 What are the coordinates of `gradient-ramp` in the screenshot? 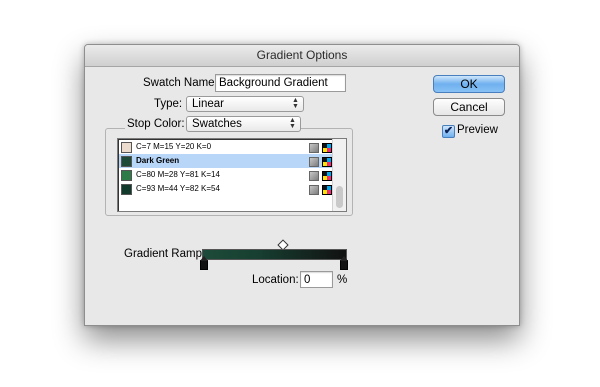 It's located at (274, 254).